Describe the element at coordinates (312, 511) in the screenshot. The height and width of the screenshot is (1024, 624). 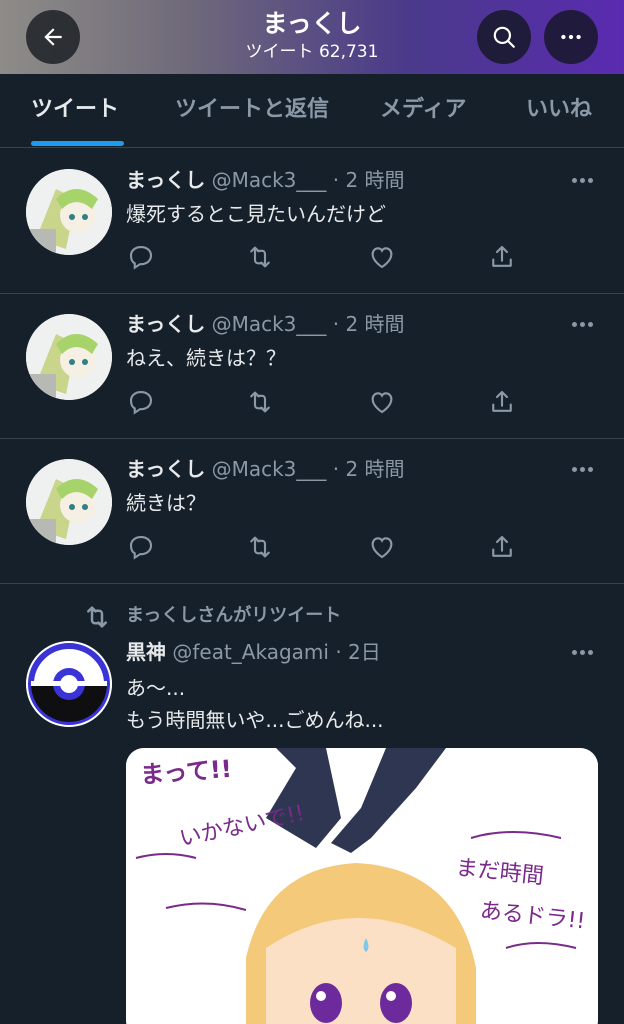
I see `tweet-item: まっくし @Mack3___ · 2 時間 続きは？` at that location.